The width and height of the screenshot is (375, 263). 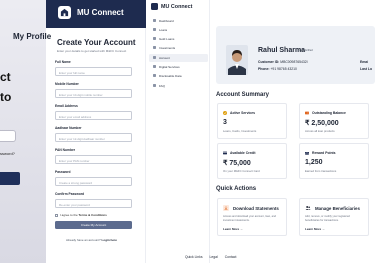 What do you see at coordinates (163, 30) in the screenshot?
I see `sidebar-item-label: Loans` at bounding box center [163, 30].